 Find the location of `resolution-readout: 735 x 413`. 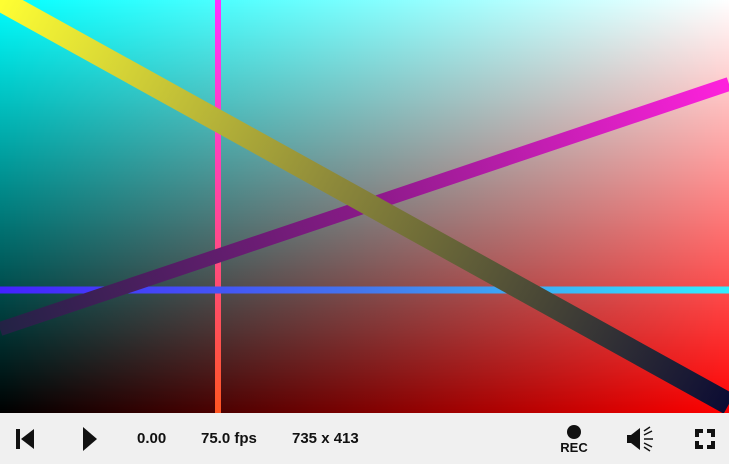

resolution-readout: 735 x 413 is located at coordinates (325, 438).